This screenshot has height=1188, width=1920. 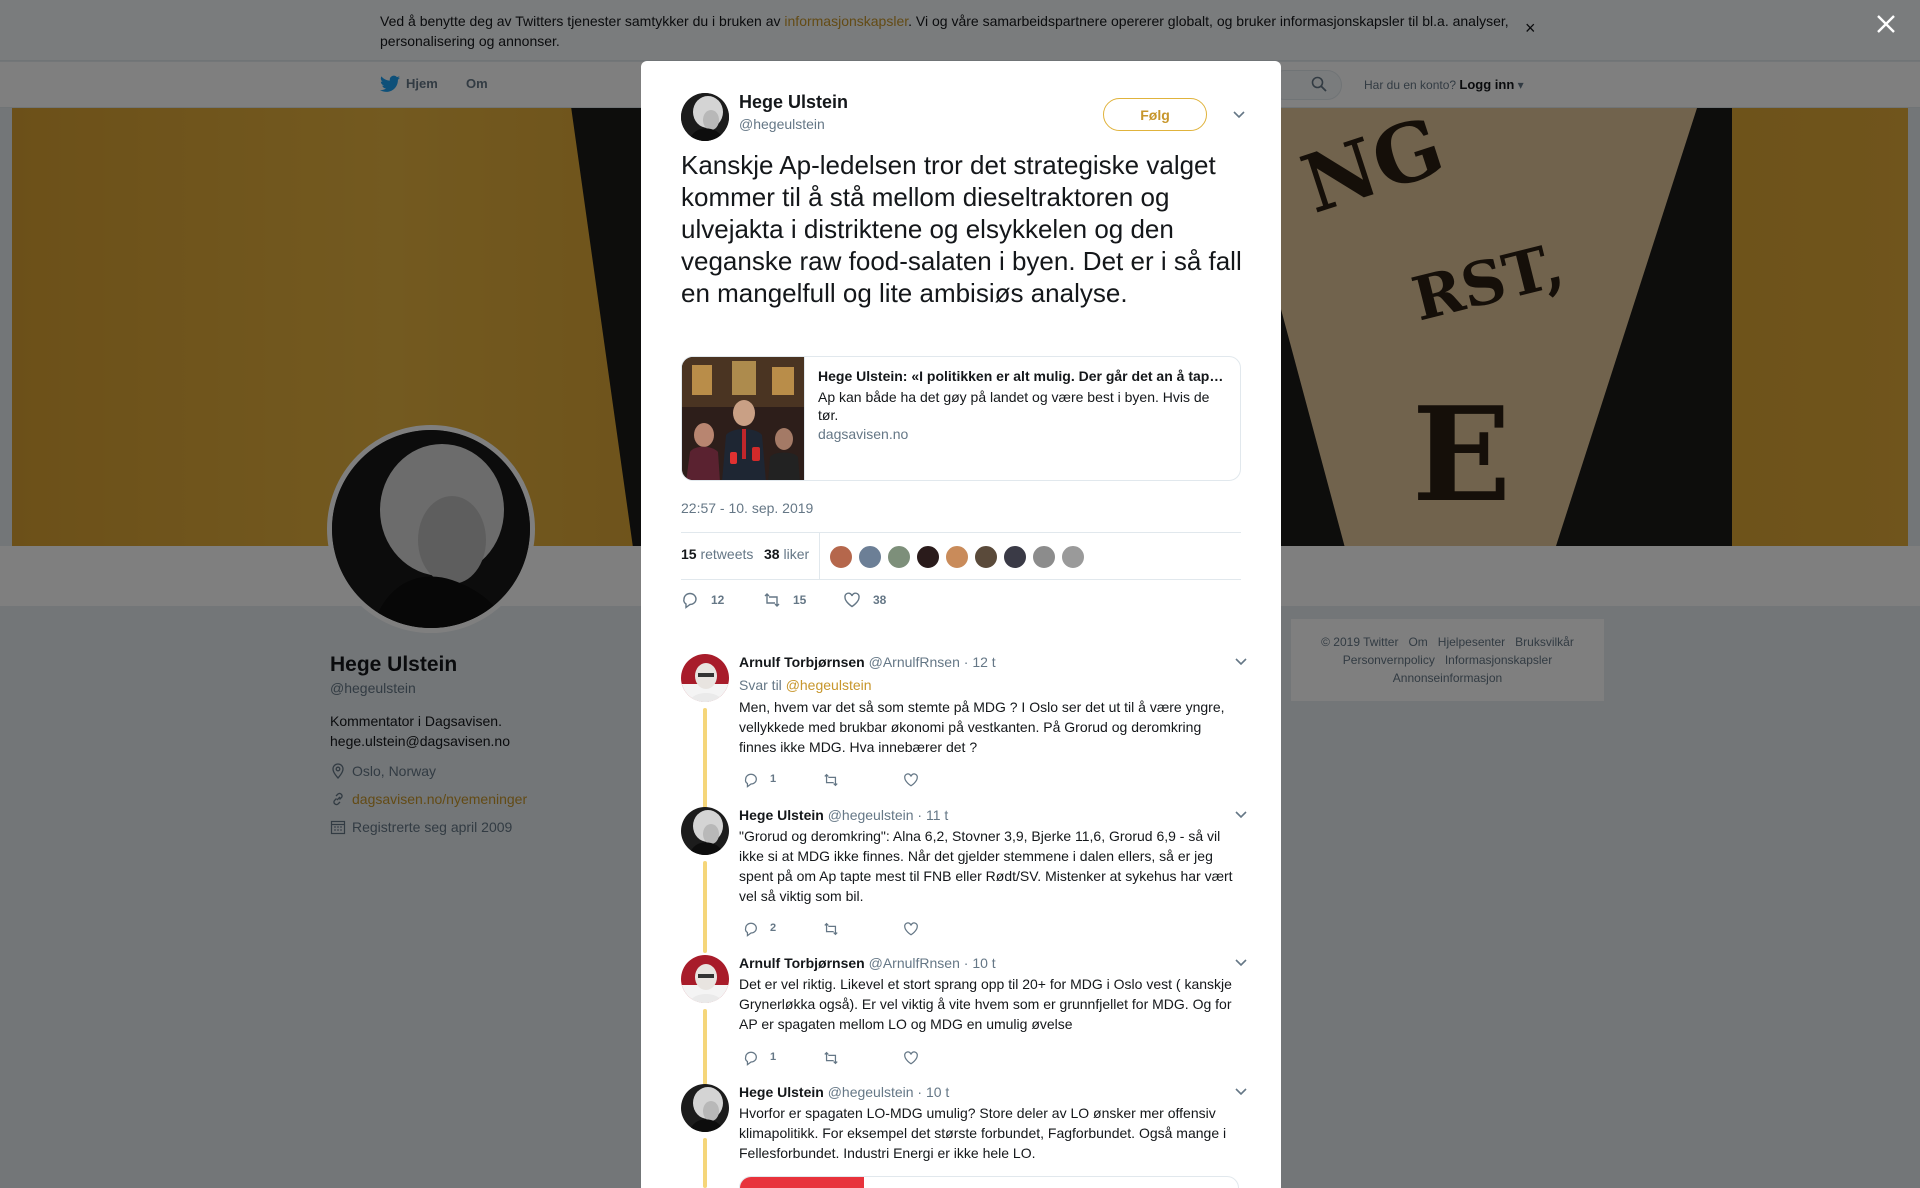 What do you see at coordinates (786, 554) in the screenshot?
I see `likes-stat: 38 liker` at bounding box center [786, 554].